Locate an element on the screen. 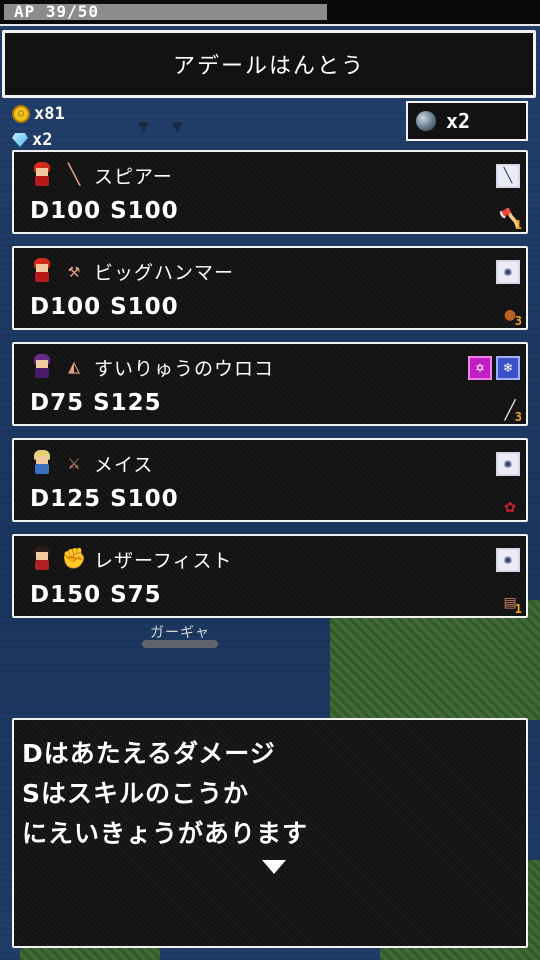 The width and height of the screenshot is (540, 960). magic-scale-icon: ◭ is located at coordinates (74, 366).